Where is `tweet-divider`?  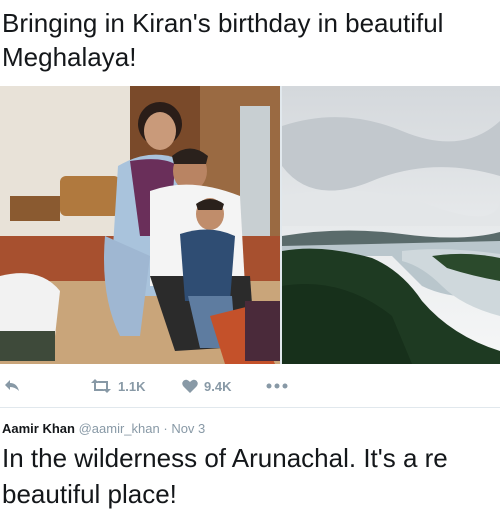
tweet-divider is located at coordinates (250, 407).